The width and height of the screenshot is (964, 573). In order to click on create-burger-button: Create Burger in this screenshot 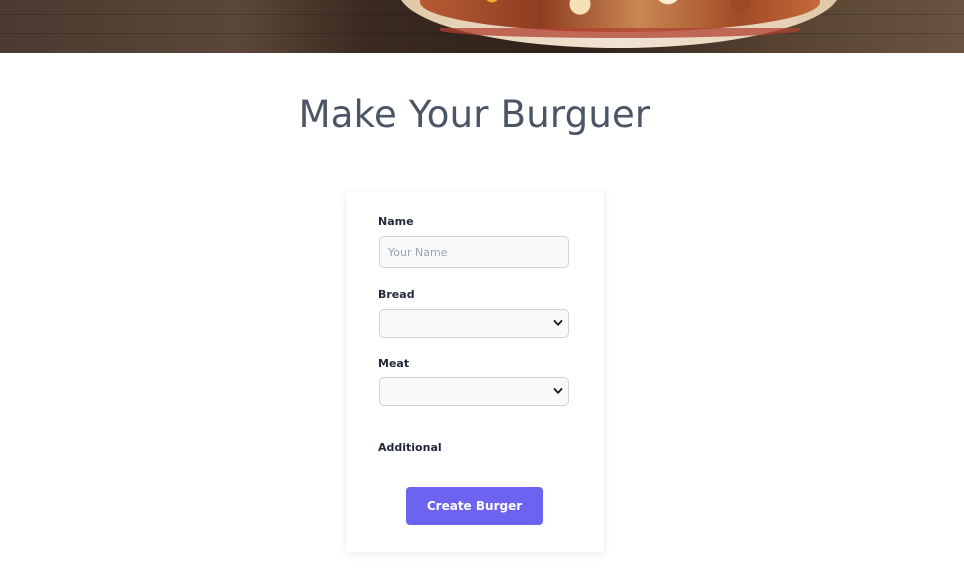, I will do `click(474, 506)`.